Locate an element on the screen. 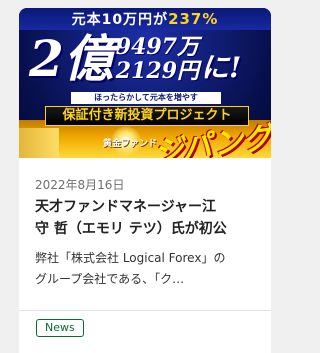 This screenshot has width=320, height=353. category-tag: News is located at coordinates (60, 328).